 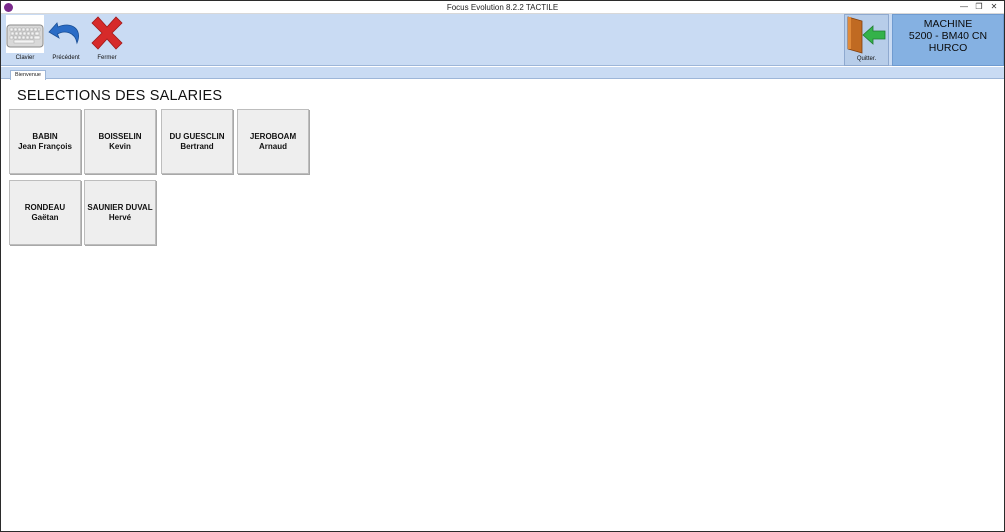 I want to click on close-window-button: ✕, so click(x=994, y=7).